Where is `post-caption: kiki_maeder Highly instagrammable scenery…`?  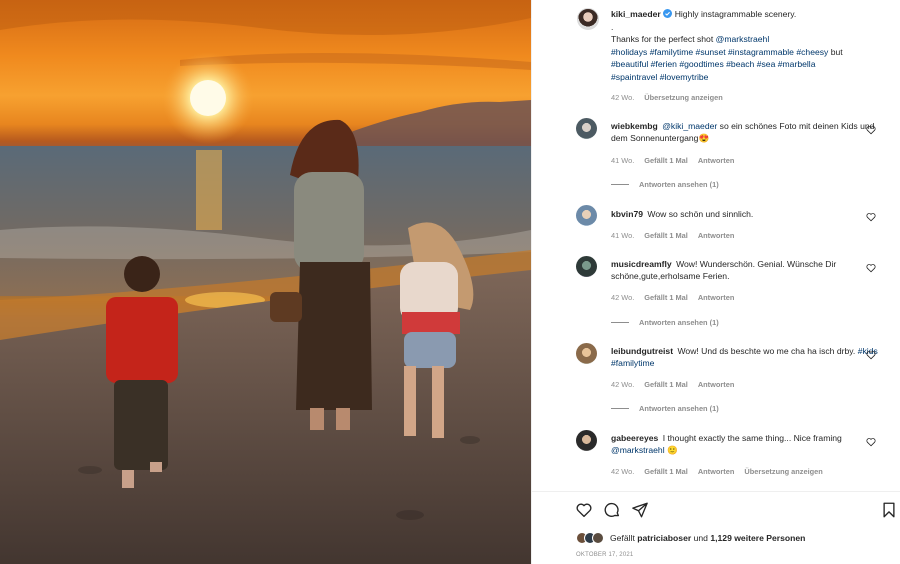
post-caption: kiki_maeder Highly instagrammable scenery… is located at coordinates (746, 56).